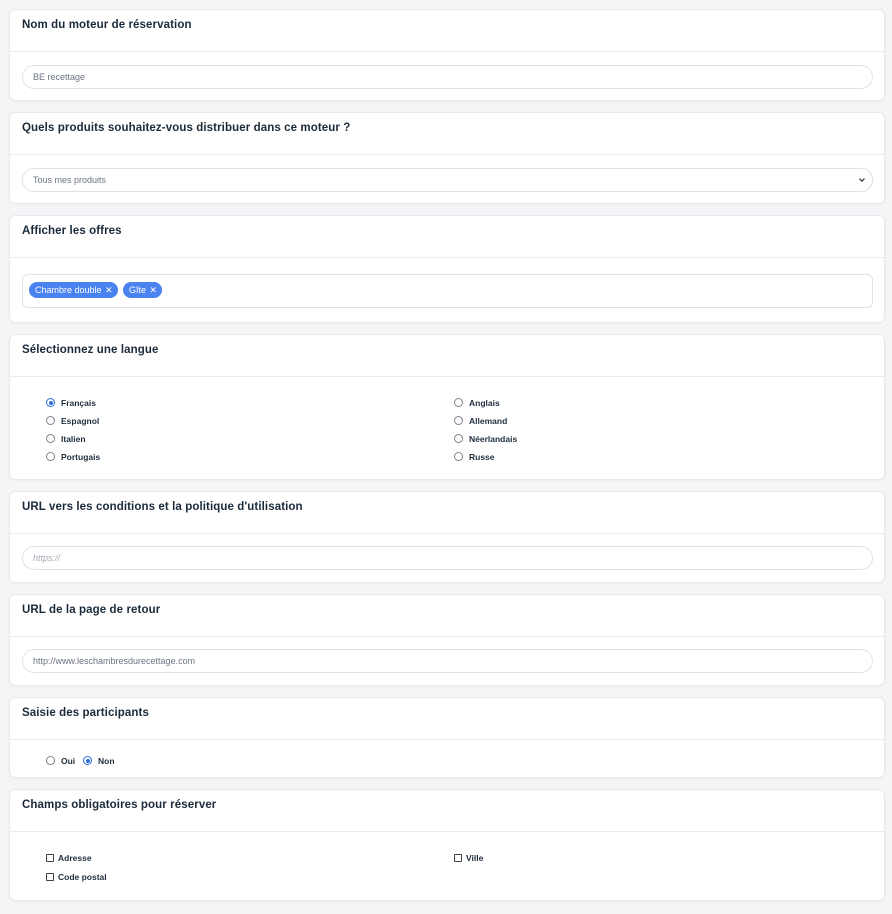  Describe the element at coordinates (447, 237) in the screenshot. I see `offers-header: Afficher les offres` at that location.